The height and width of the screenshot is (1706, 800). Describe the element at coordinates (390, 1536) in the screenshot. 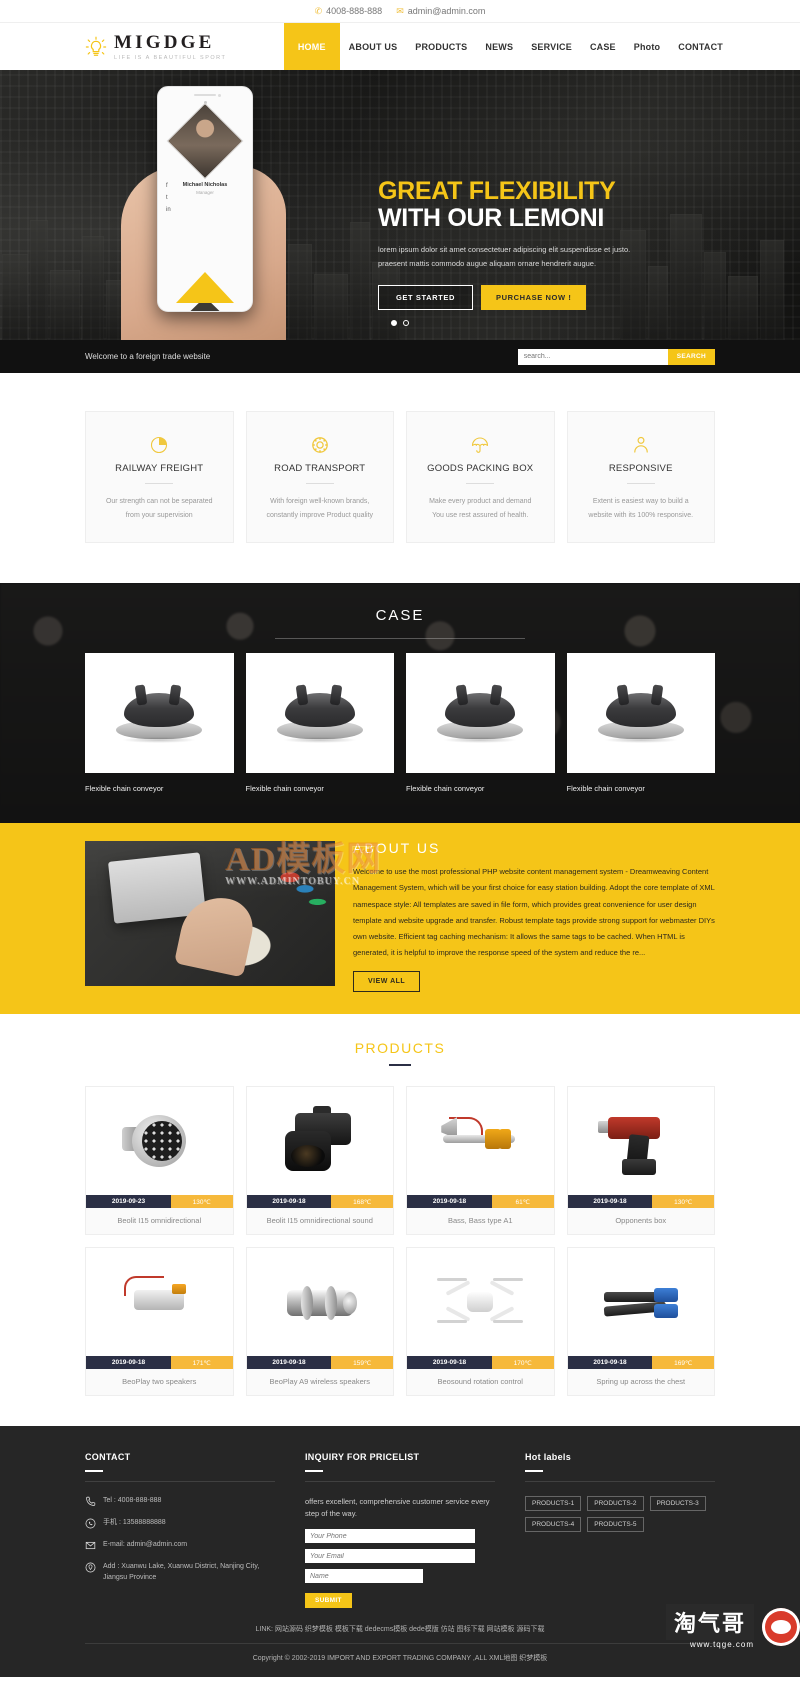

I see `inquiry-phone-input` at that location.